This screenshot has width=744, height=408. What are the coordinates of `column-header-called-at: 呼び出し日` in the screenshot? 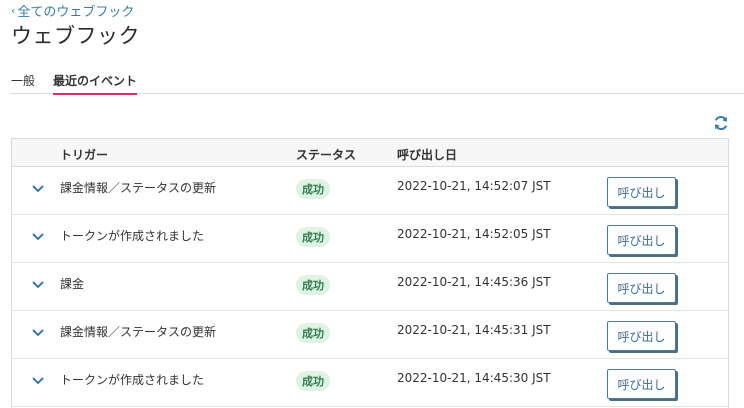 It's located at (427, 155).